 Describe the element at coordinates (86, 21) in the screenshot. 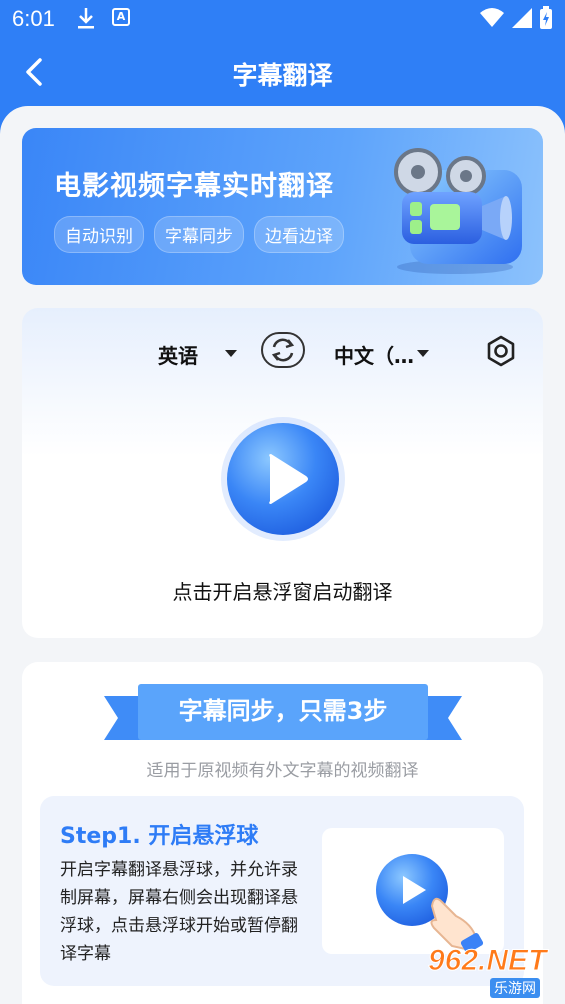

I see `download-icon` at that location.